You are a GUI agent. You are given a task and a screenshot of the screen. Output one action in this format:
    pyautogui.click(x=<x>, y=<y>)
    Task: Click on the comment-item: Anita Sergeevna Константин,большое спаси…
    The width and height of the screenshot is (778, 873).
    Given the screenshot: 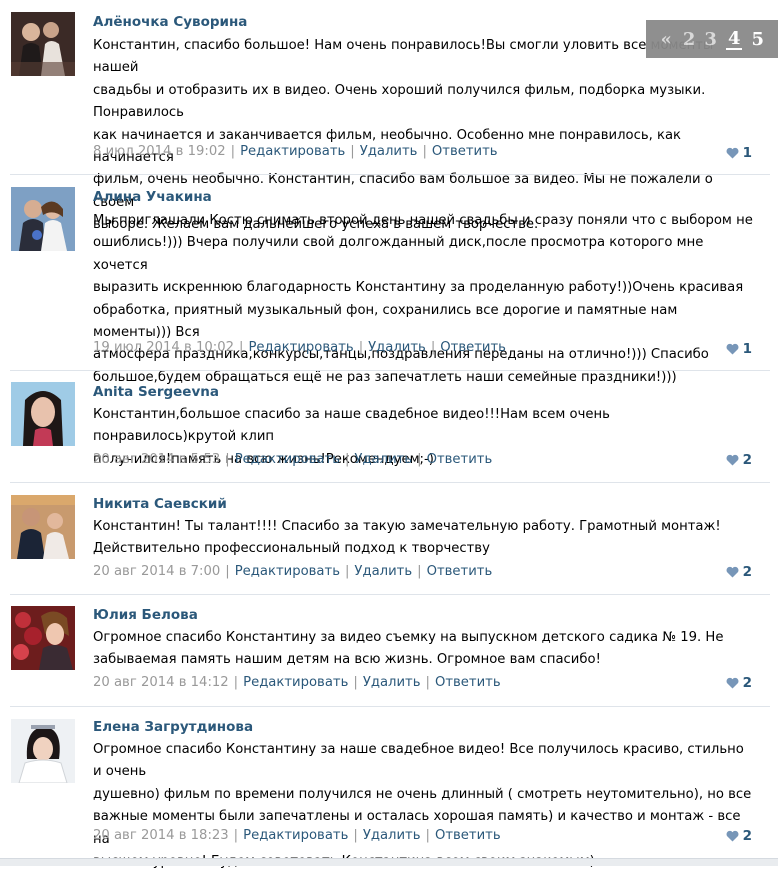 What is the action you would take?
    pyautogui.click(x=389, y=427)
    